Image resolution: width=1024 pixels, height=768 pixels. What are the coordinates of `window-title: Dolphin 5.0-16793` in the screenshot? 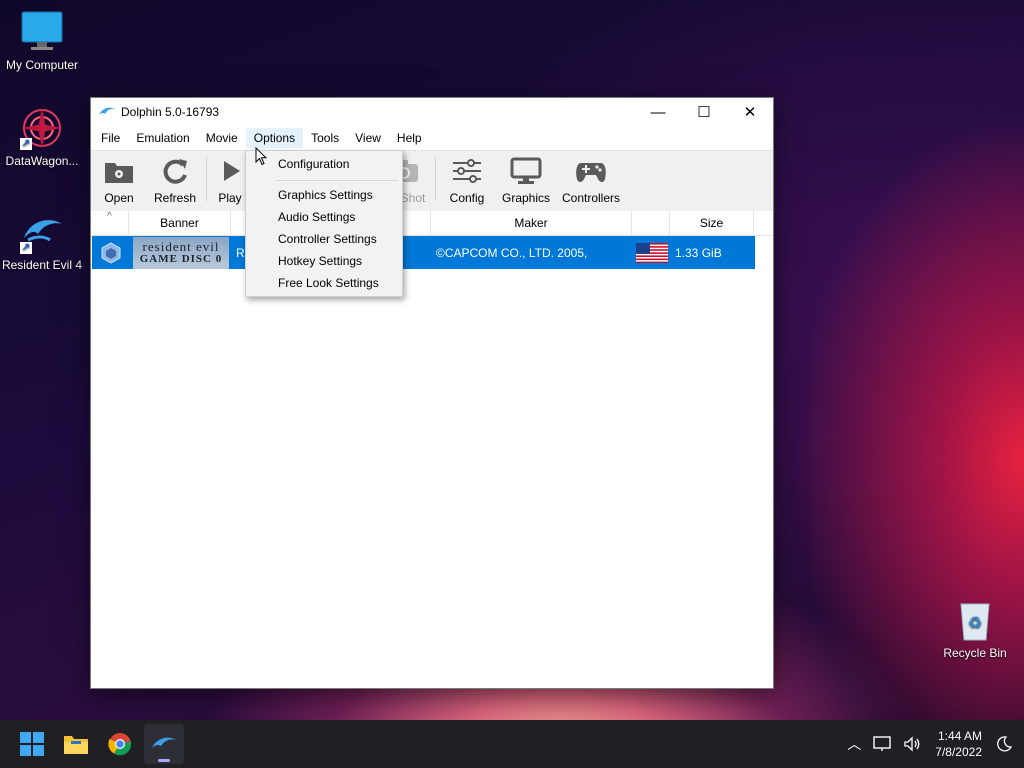 It's located at (170, 112).